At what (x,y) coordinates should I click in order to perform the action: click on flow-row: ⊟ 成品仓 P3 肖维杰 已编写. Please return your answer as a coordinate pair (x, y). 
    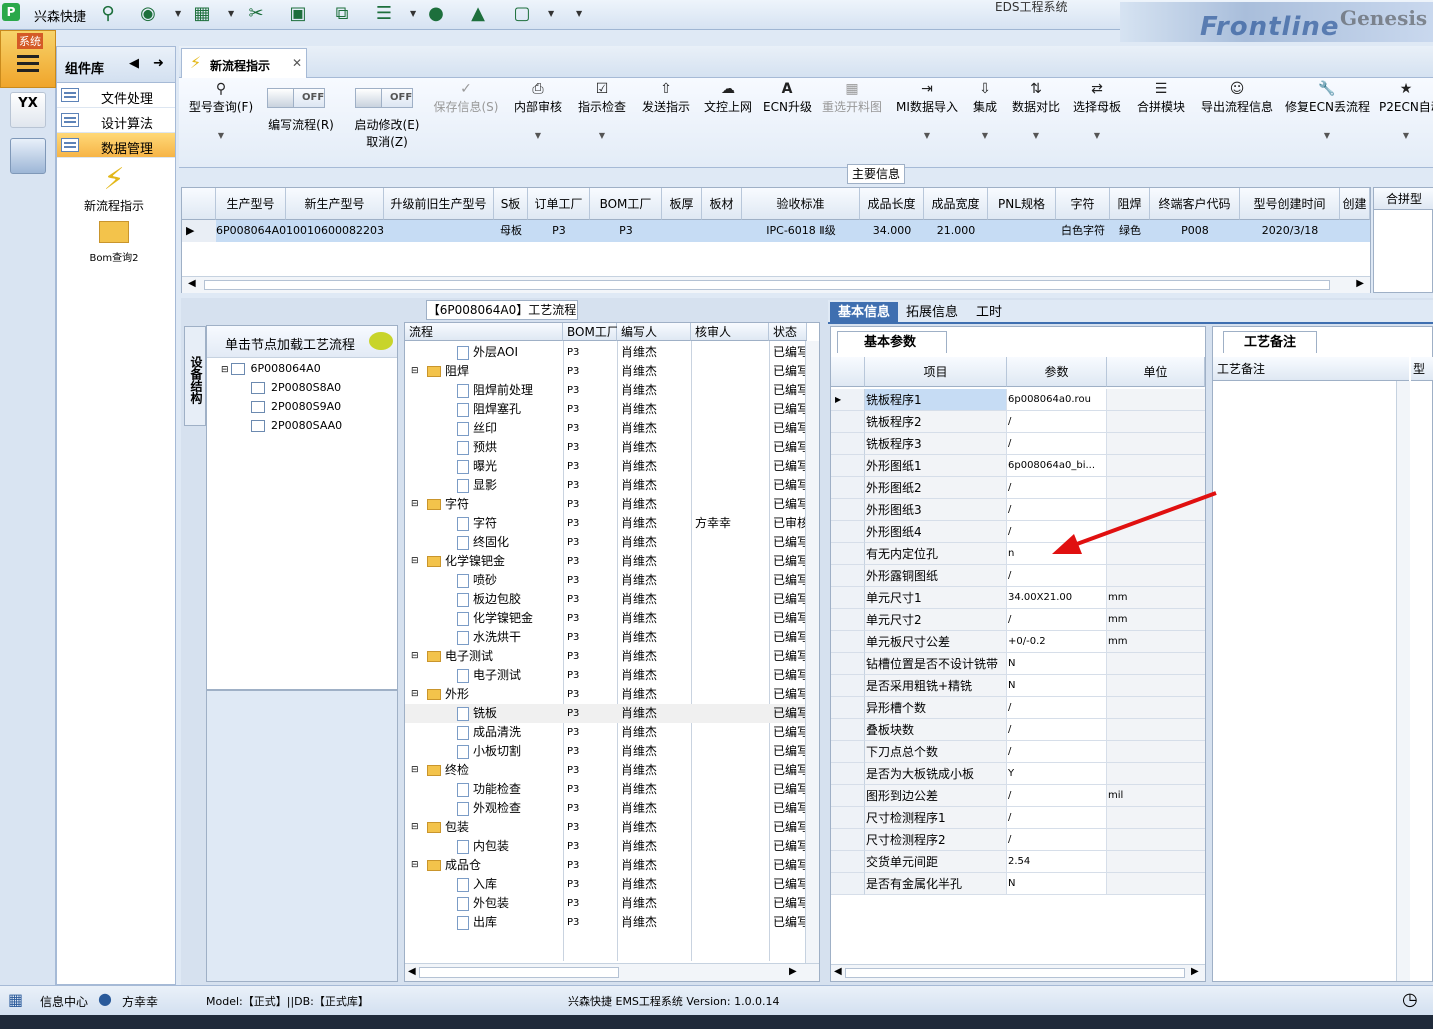
    Looking at the image, I should click on (605, 865).